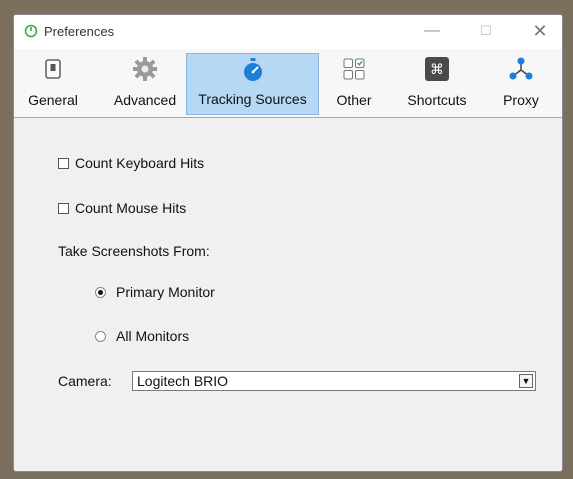 The image size is (573, 479). I want to click on camera-select: Logitech BRIO ▼, so click(334, 381).